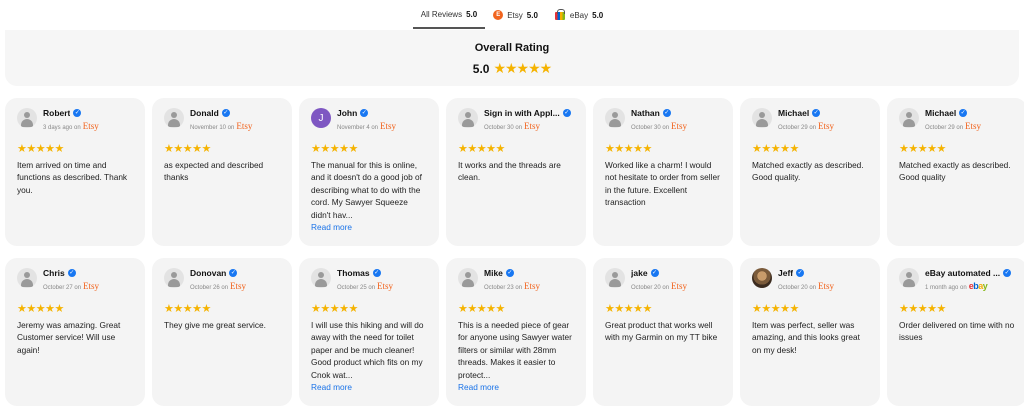 The width and height of the screenshot is (1024, 412). What do you see at coordinates (218, 273) in the screenshot?
I see `reviewer-name-row: Donovan ✓` at bounding box center [218, 273].